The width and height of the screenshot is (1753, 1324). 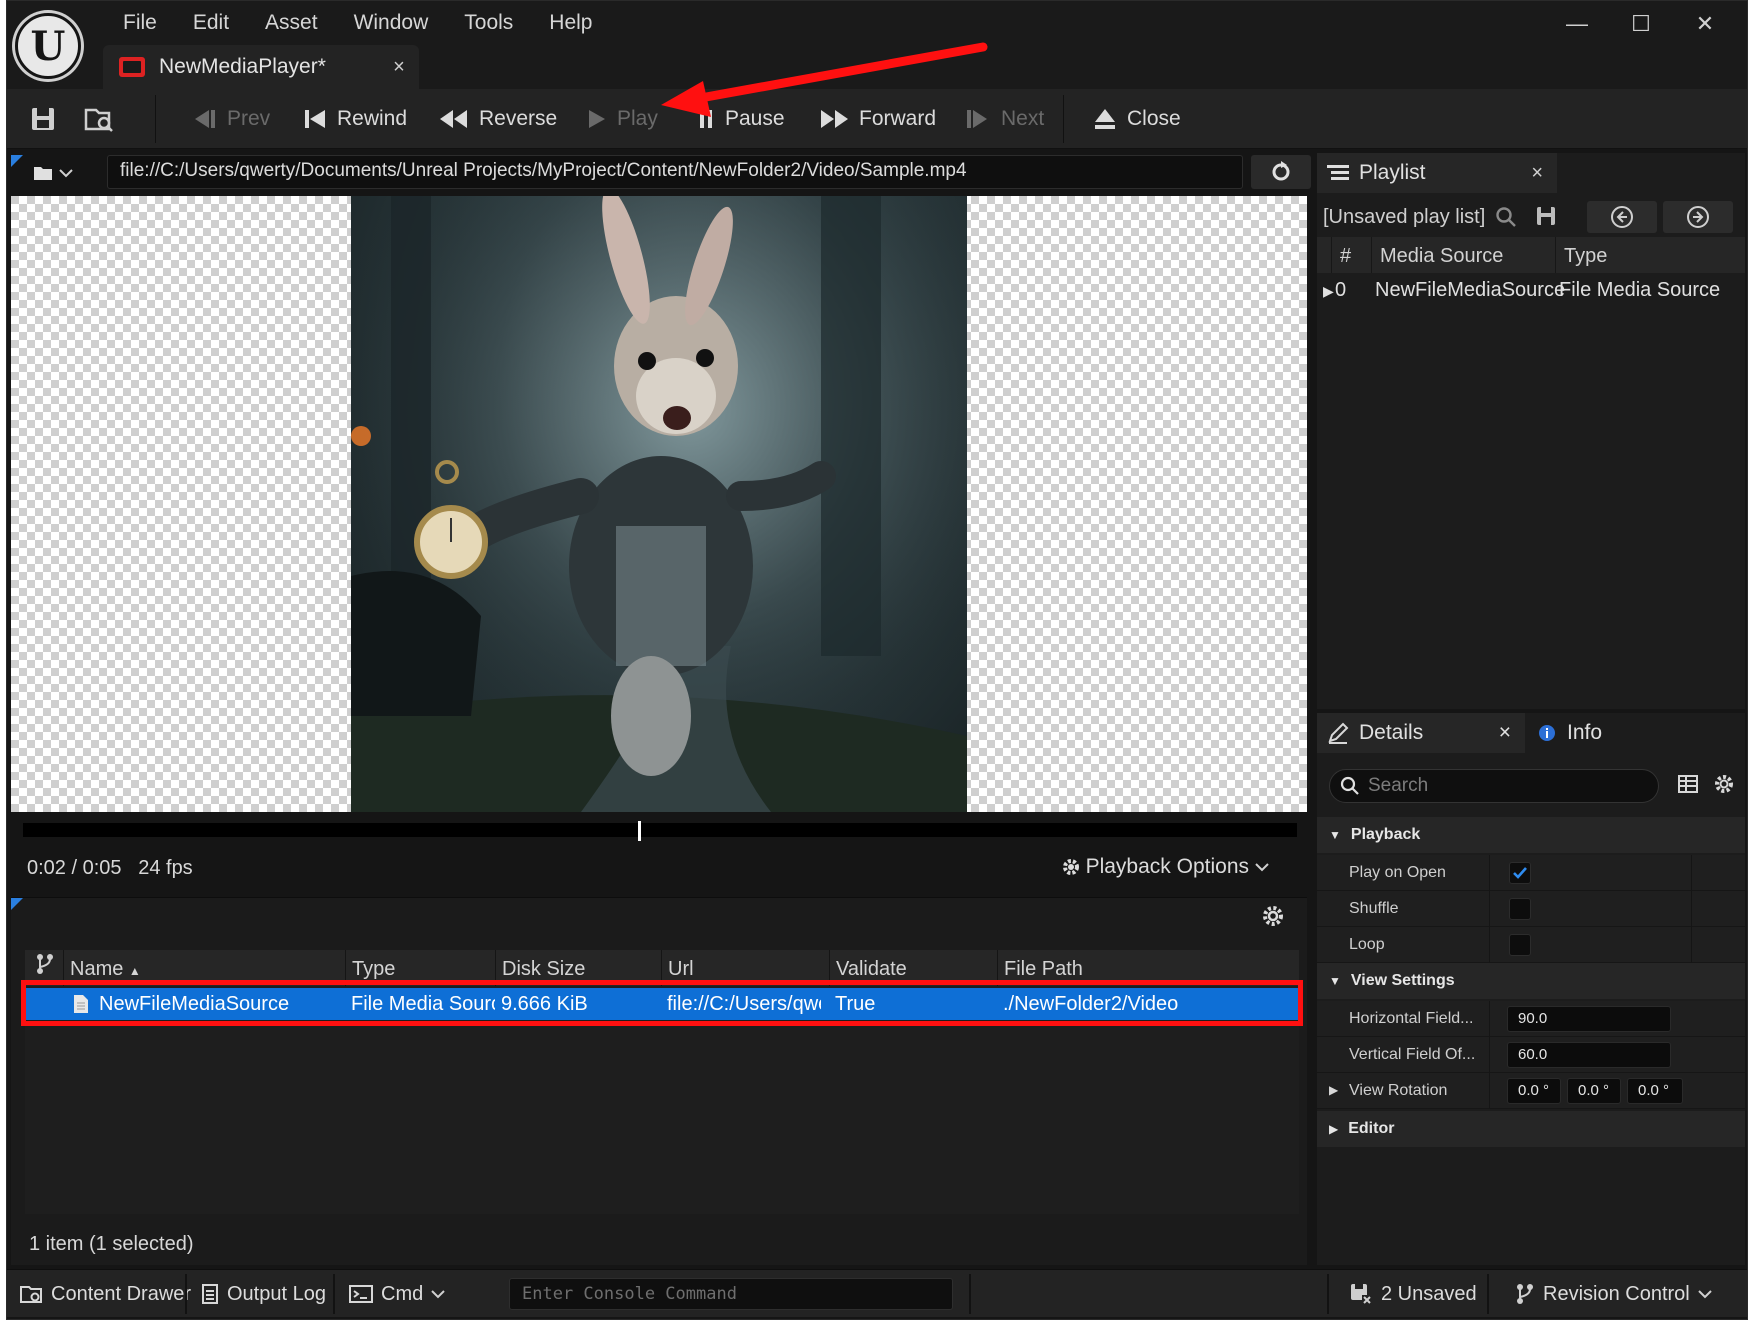 I want to click on browse-icon, so click(x=98, y=120).